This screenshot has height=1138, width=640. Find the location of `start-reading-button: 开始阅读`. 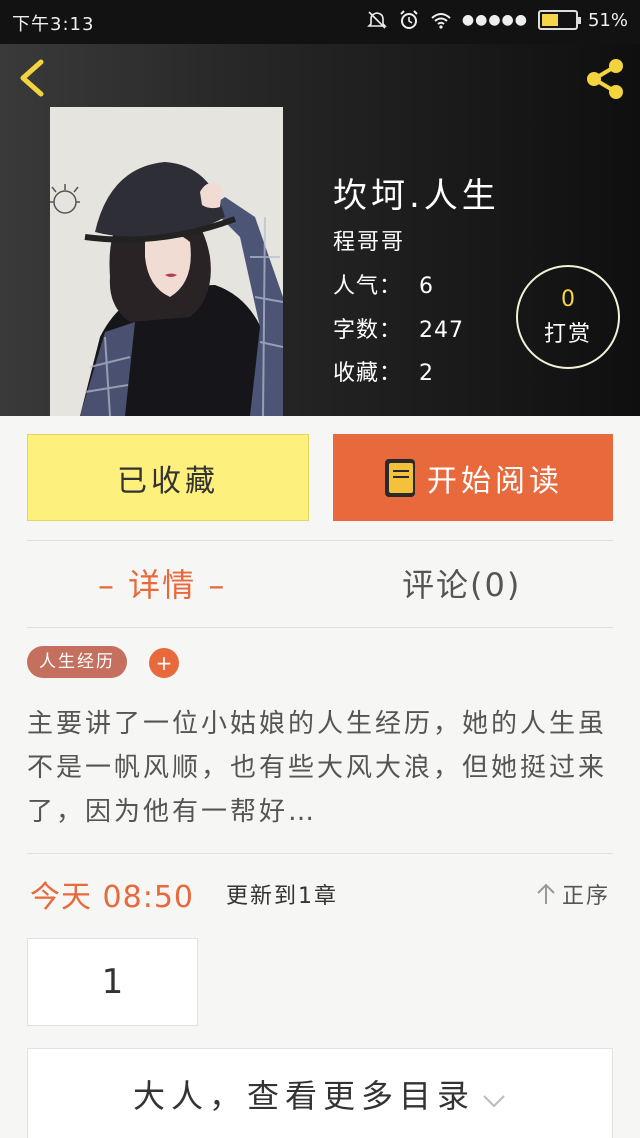

start-reading-button: 开始阅读 is located at coordinates (473, 477).